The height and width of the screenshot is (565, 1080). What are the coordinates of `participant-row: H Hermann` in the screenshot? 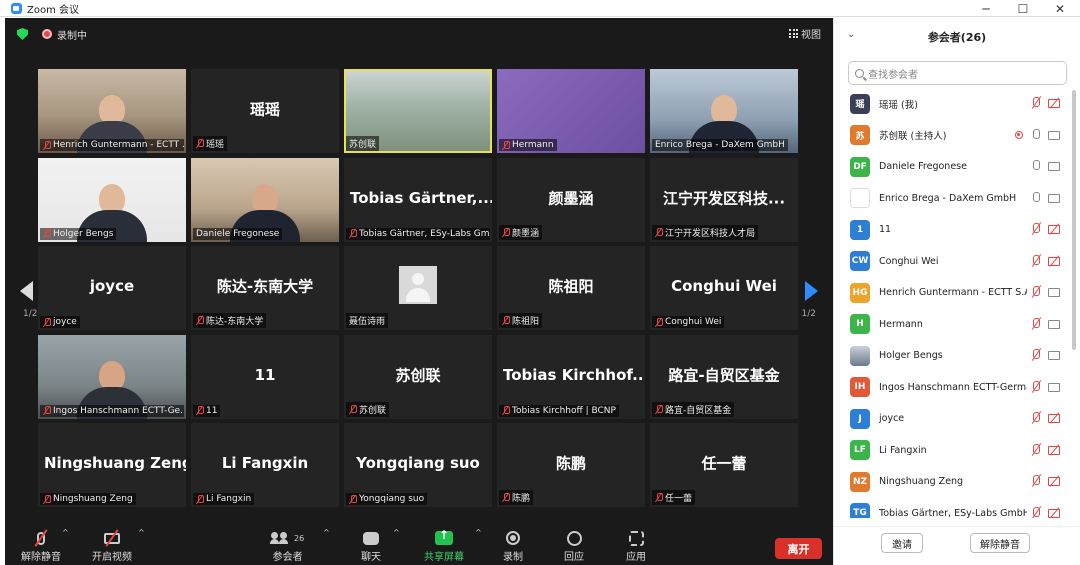 It's located at (954, 325).